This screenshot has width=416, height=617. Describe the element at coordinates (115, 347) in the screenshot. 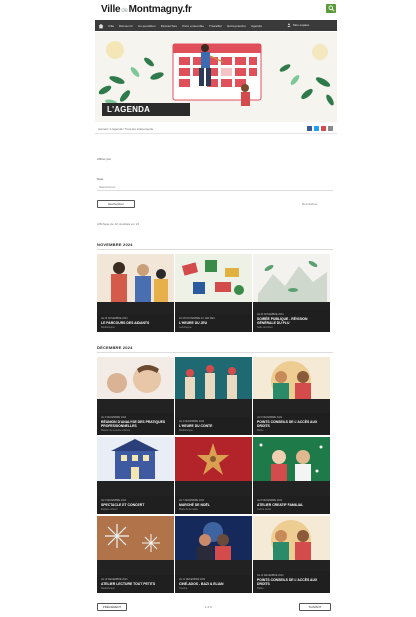

I see `month-heading: DÉCEMBRE 2024` at that location.